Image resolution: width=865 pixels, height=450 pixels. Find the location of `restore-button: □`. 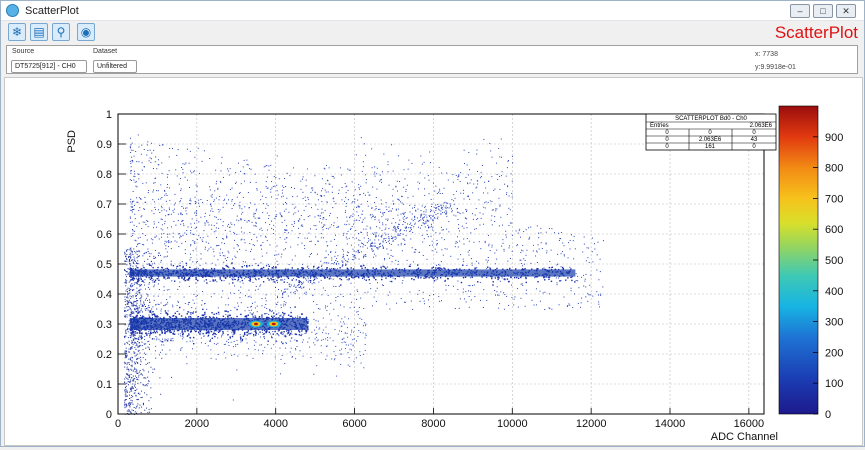

restore-button: □ is located at coordinates (823, 11).